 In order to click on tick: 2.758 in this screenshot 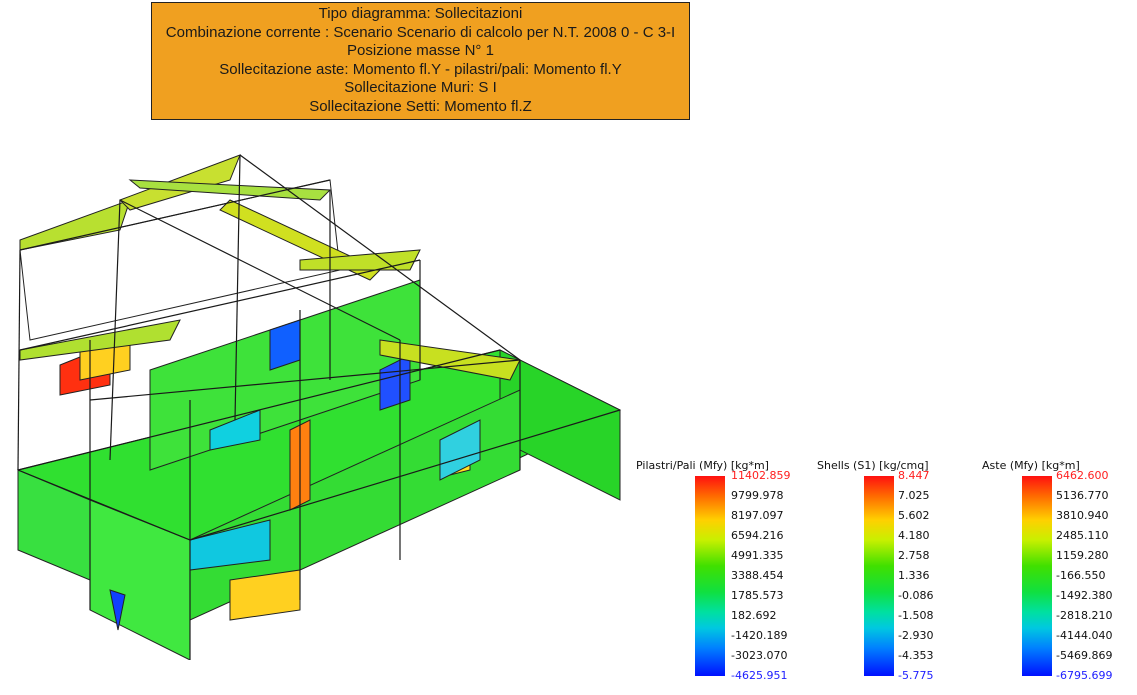, I will do `click(914, 555)`.